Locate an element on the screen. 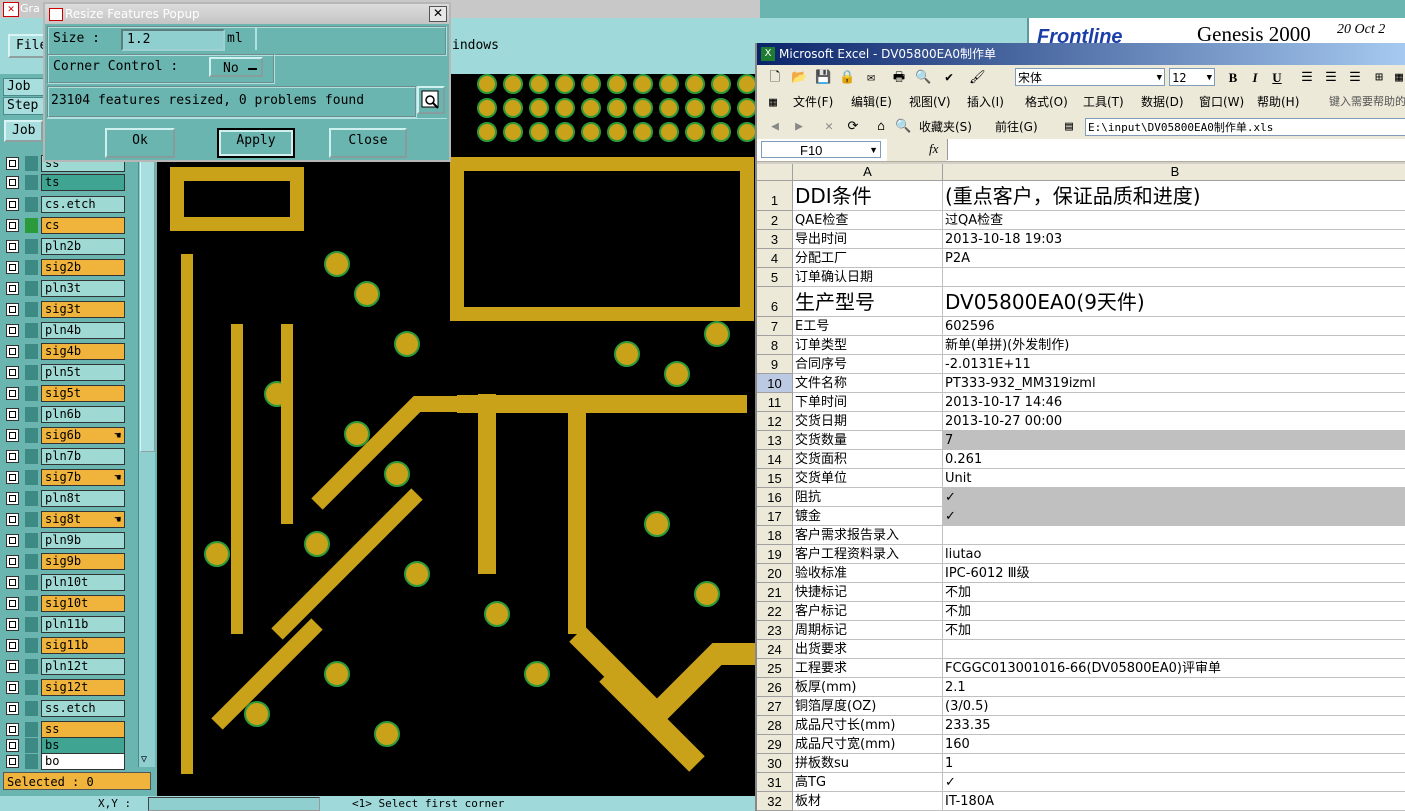  apply-button: Apply is located at coordinates (256, 143).